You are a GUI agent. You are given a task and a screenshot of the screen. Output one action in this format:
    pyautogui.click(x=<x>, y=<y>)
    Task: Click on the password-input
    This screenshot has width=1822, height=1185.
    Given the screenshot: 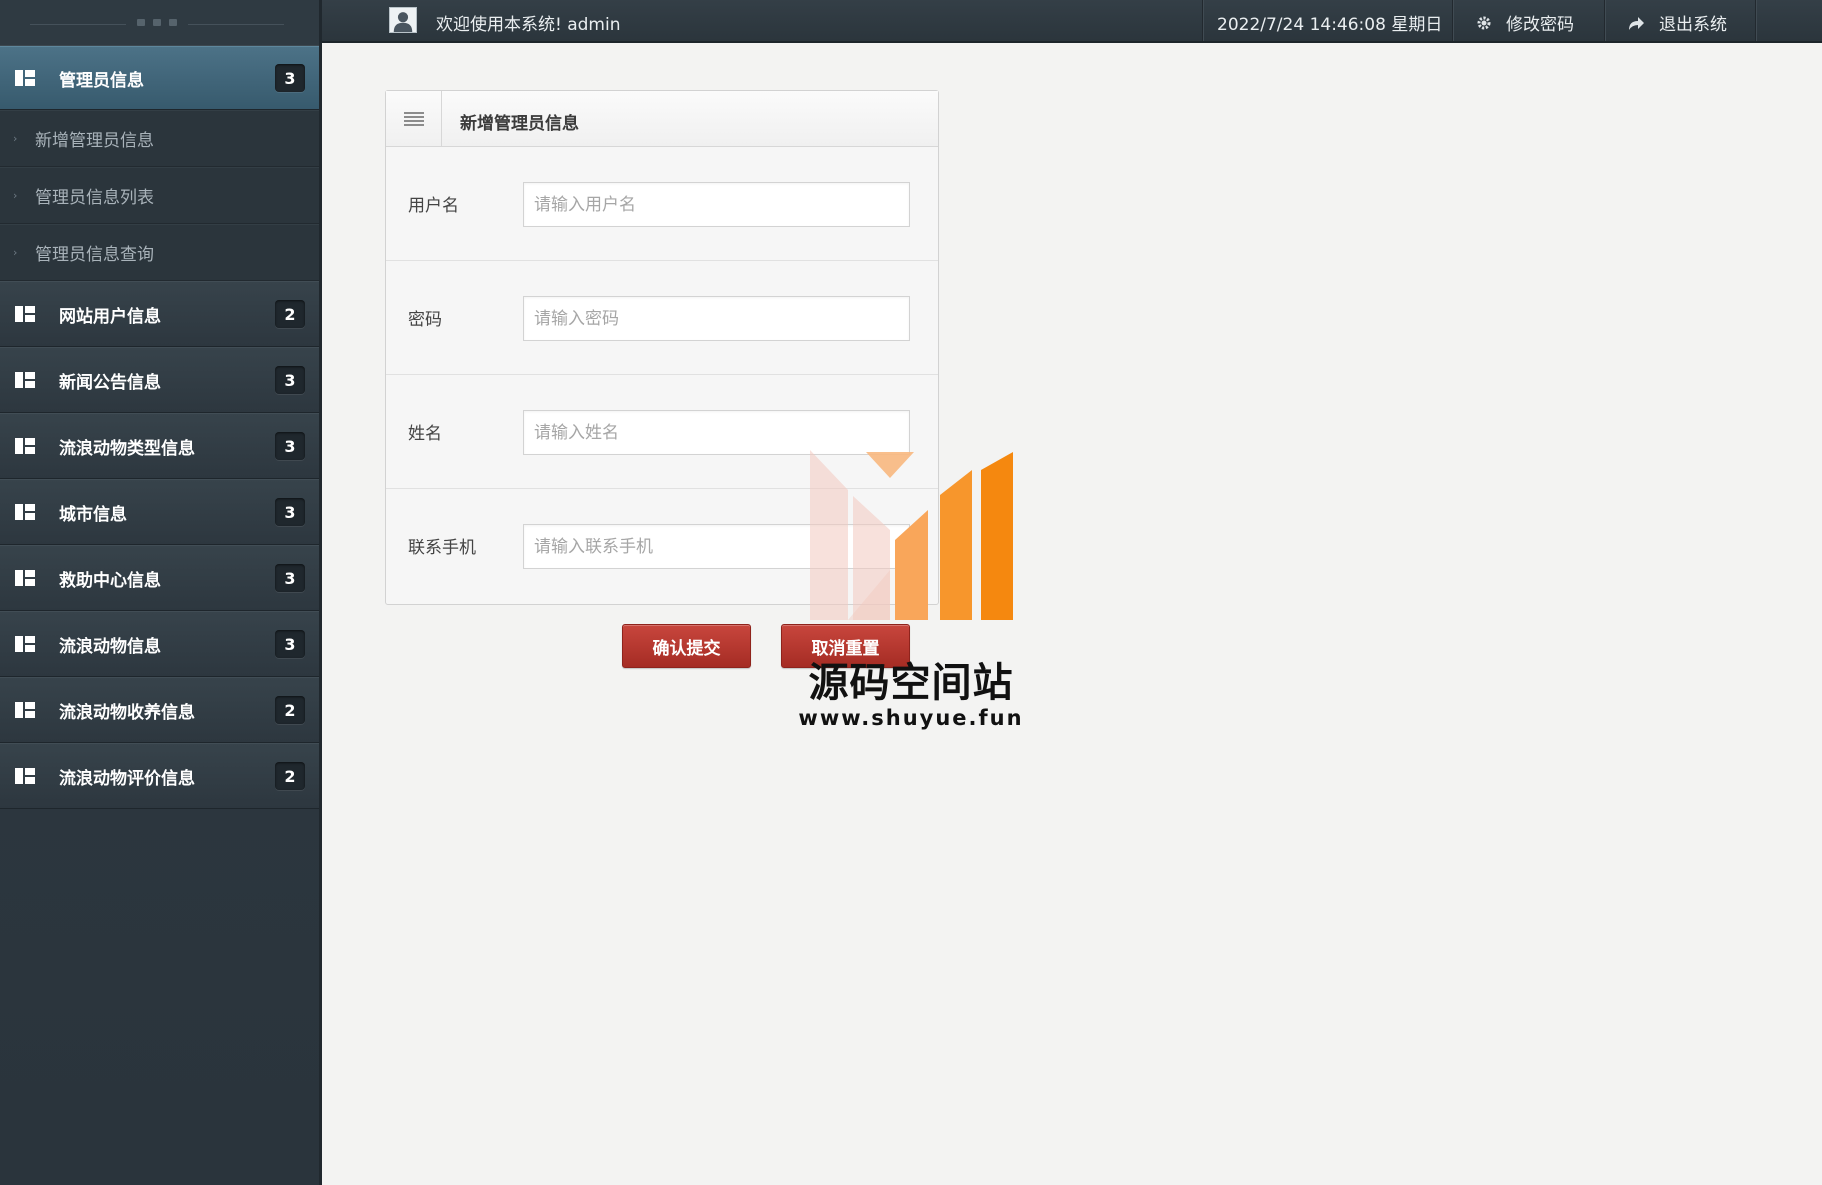 What is the action you would take?
    pyautogui.click(x=716, y=318)
    